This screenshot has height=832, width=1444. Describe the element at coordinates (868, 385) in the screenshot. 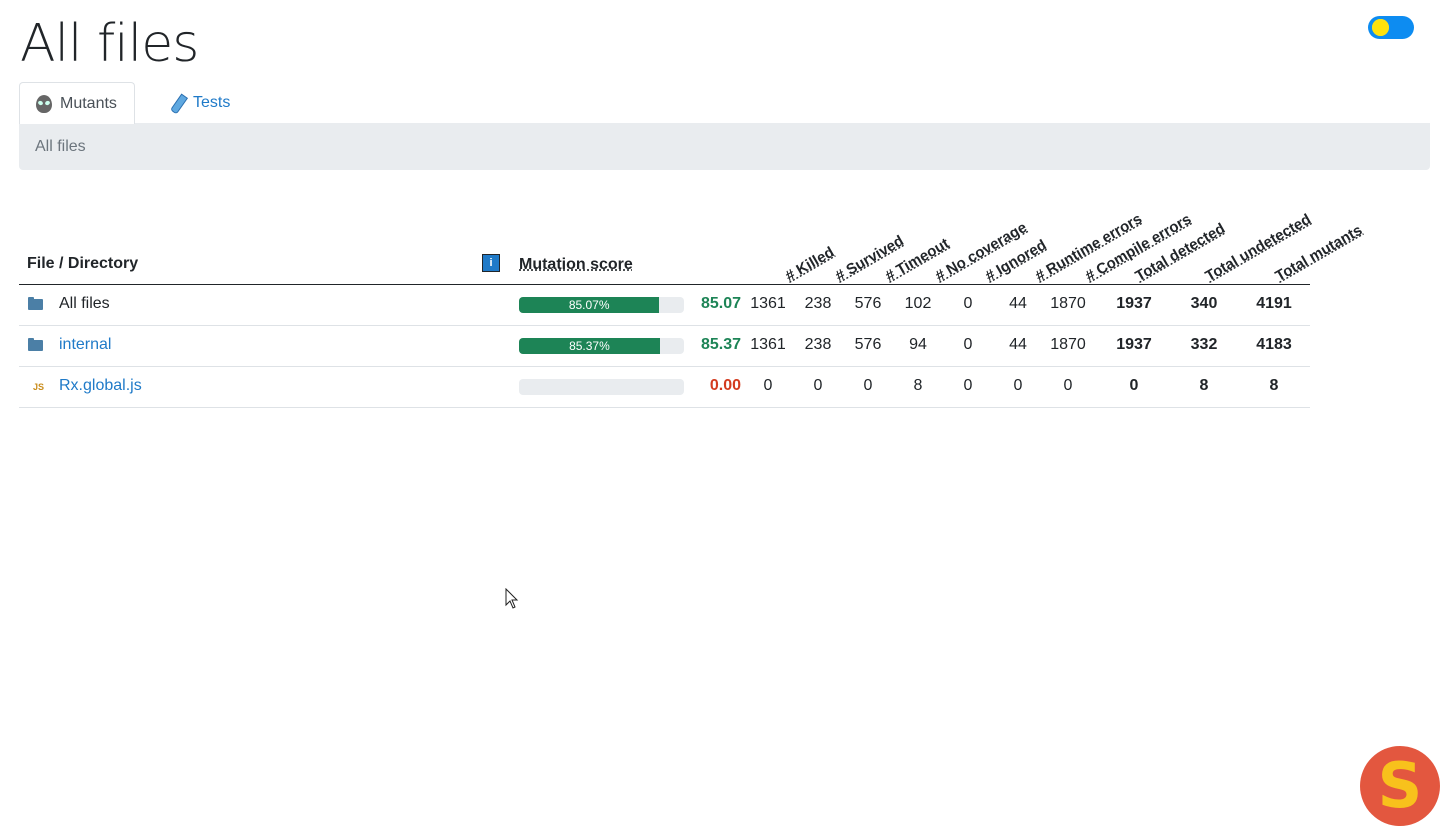

I see `cell-timeout: 0` at that location.